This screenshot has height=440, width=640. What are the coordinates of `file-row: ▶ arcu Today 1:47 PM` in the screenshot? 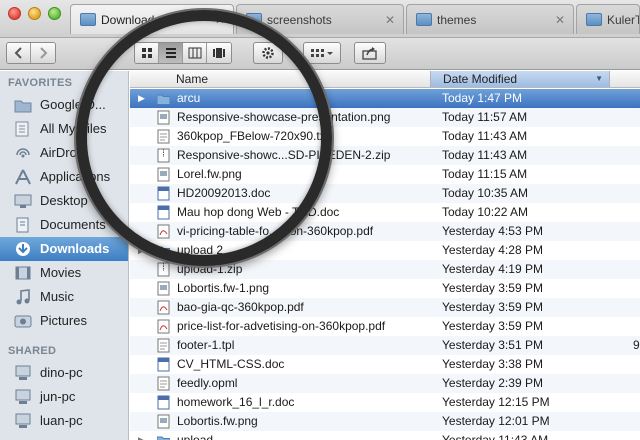 It's located at (385, 98).